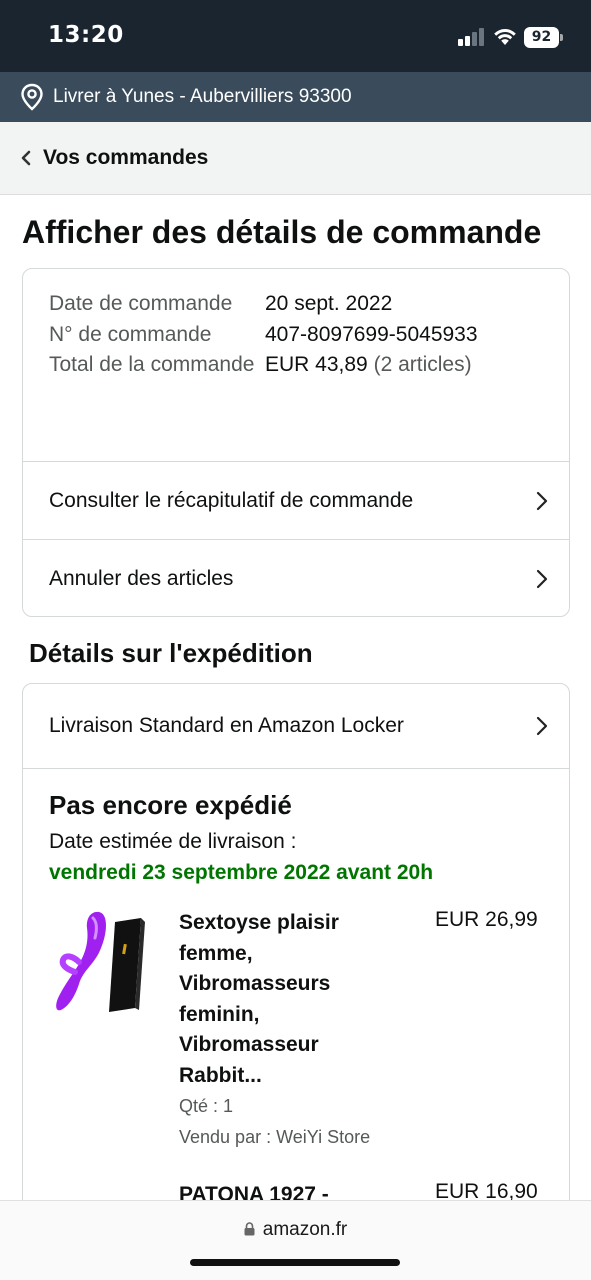 The height and width of the screenshot is (1280, 591). I want to click on back-link-label: Vos commandes, so click(126, 157).